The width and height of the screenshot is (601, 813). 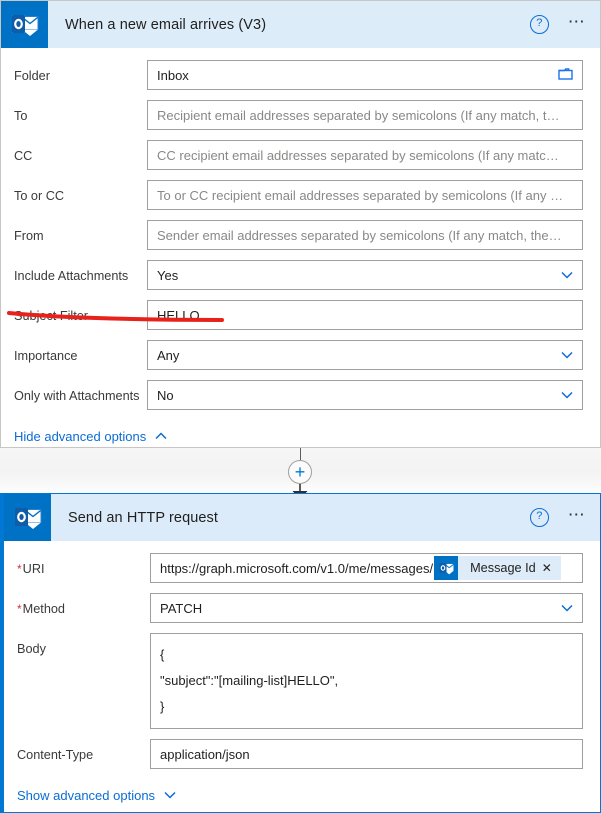 I want to click on field-row-only-with-attachments: Only with Attachments No, so click(x=300, y=395).